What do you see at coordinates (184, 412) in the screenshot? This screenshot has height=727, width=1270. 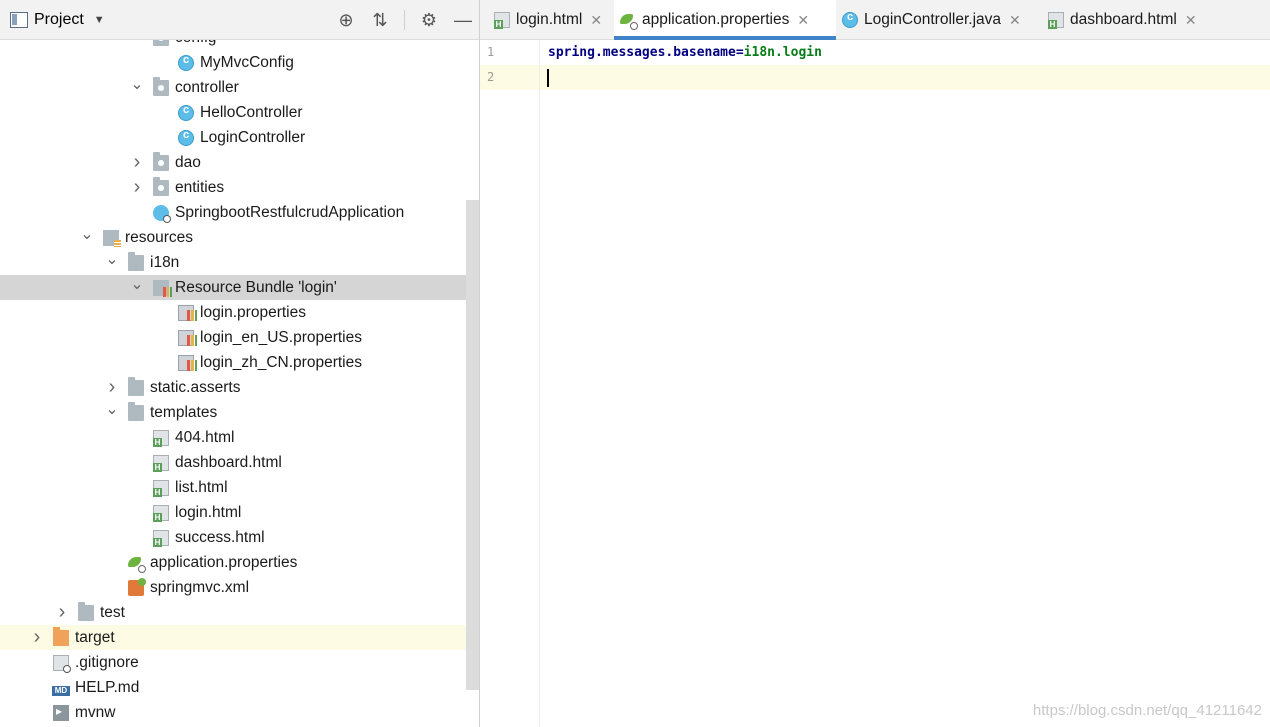 I see `tree-item-label: templates` at bounding box center [184, 412].